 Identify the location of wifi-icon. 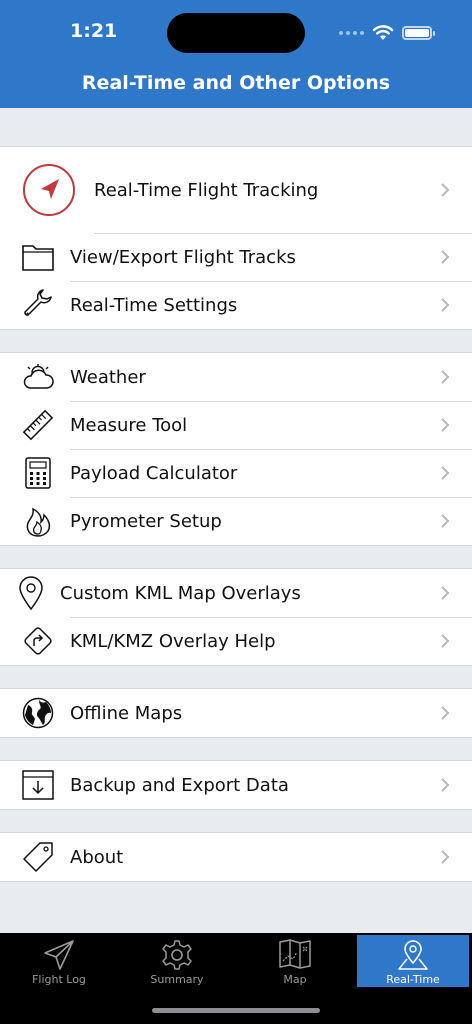
(383, 32).